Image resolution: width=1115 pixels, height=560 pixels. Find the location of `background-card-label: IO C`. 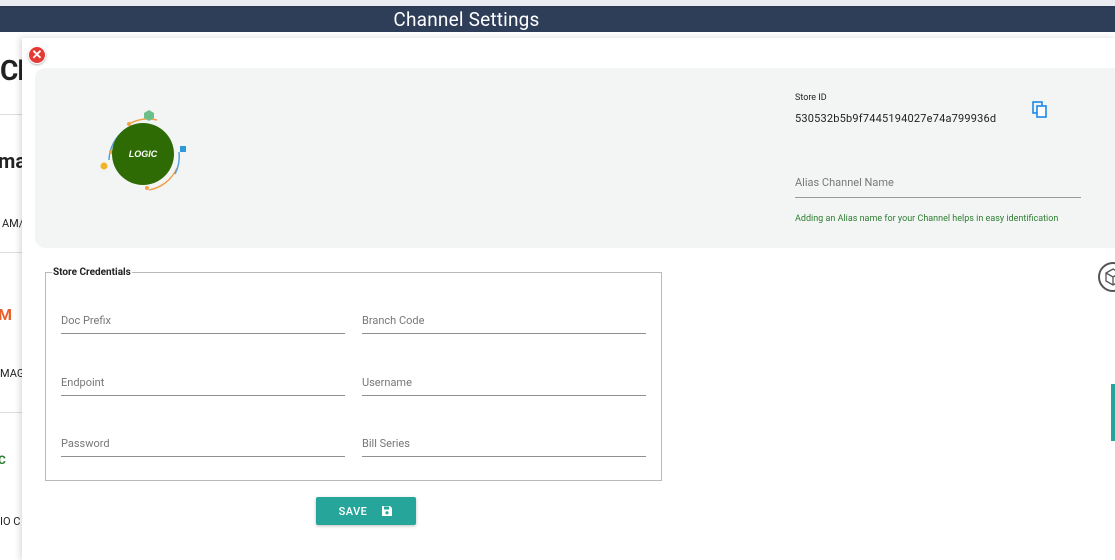

background-card-label: IO C is located at coordinates (10, 521).